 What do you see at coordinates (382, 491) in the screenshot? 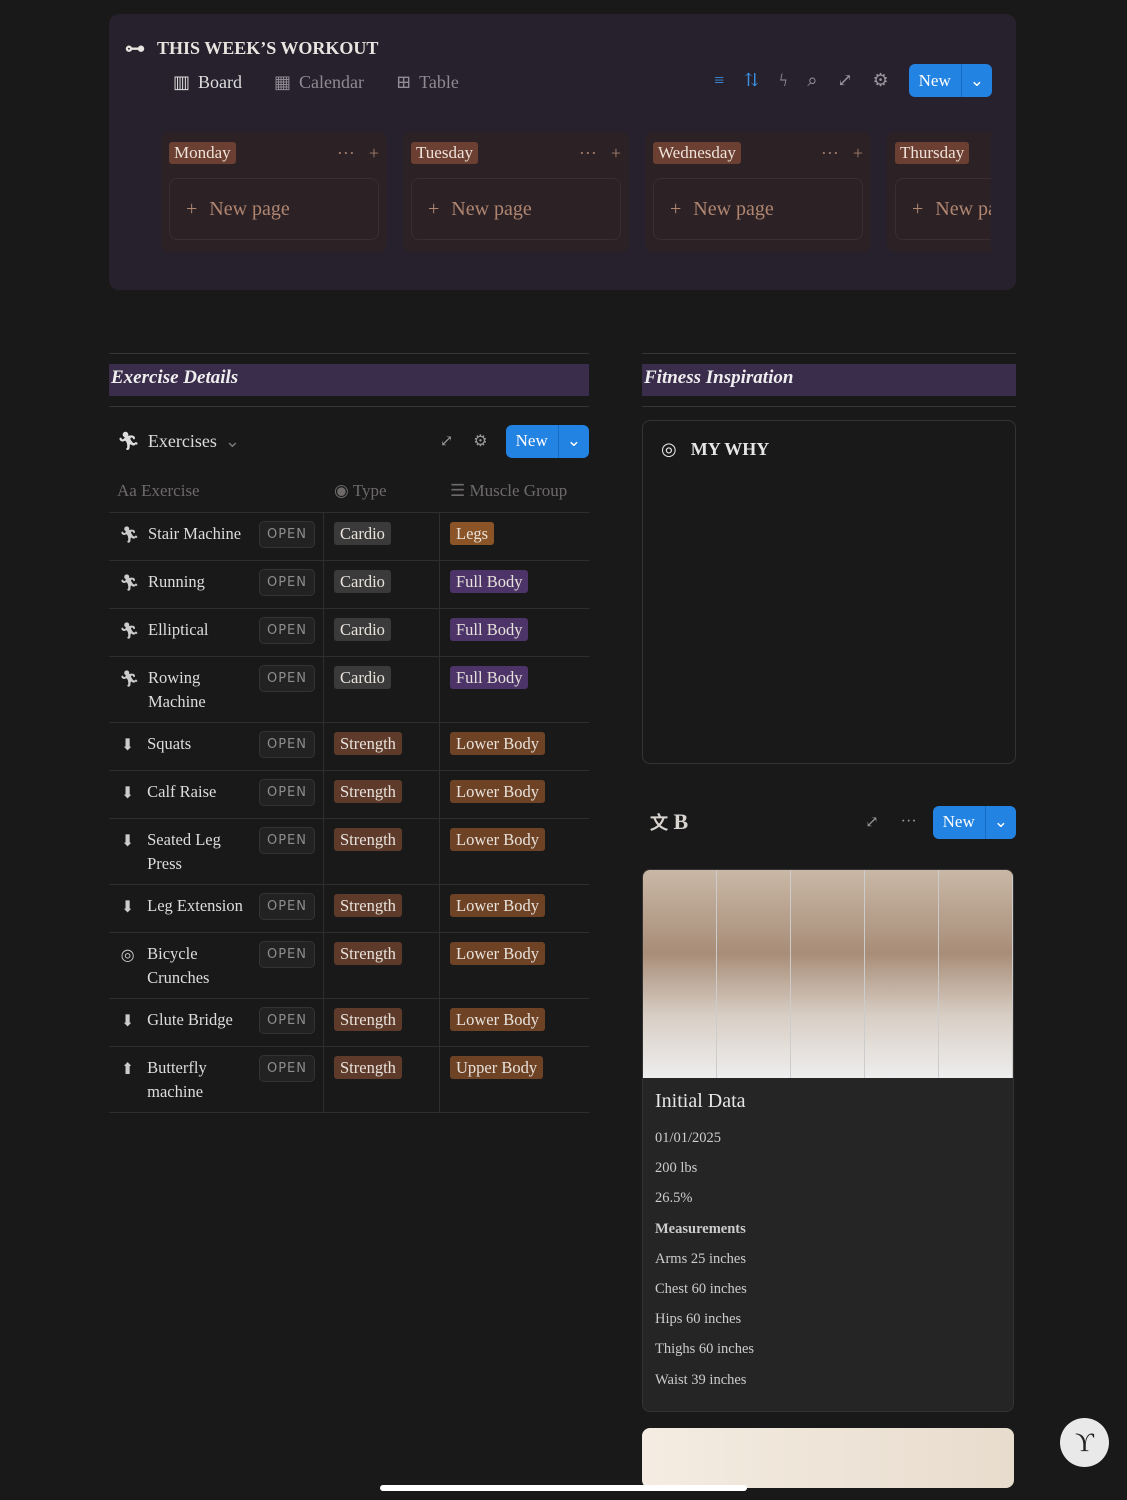
I see `header-type: ◉ Type` at bounding box center [382, 491].